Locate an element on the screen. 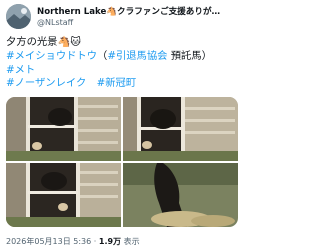  post-text-line: 夕方の光景🐴🐱 is located at coordinates (44, 42).